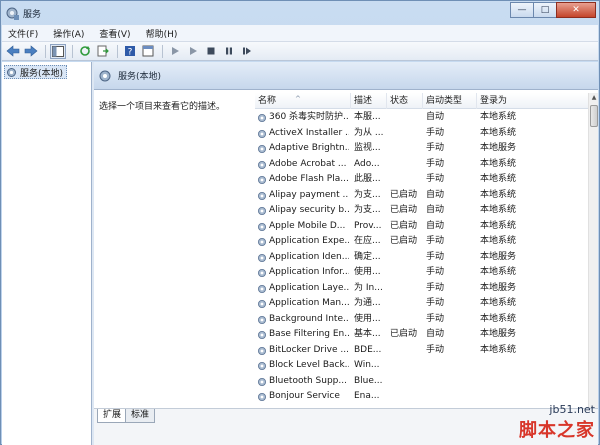 Image resolution: width=600 pixels, height=445 pixels. I want to click on pause-icon, so click(229, 51).